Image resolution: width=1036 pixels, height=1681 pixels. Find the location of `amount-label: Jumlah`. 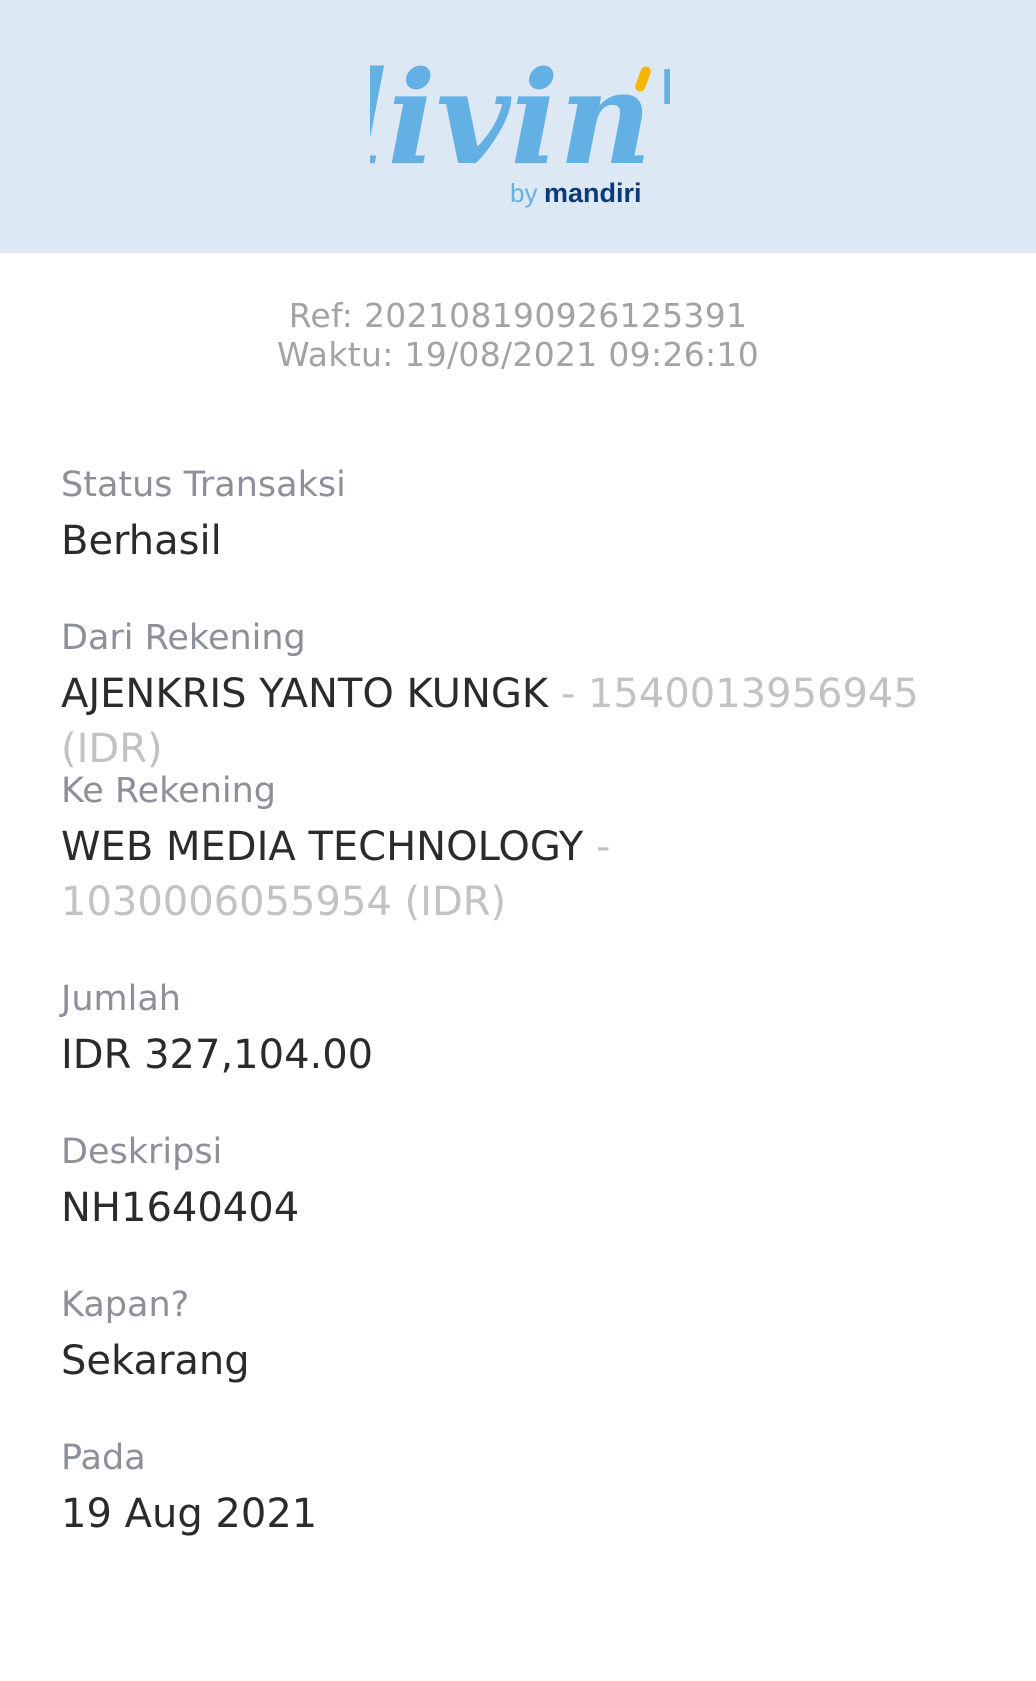

amount-label: Jumlah is located at coordinates (121, 999).